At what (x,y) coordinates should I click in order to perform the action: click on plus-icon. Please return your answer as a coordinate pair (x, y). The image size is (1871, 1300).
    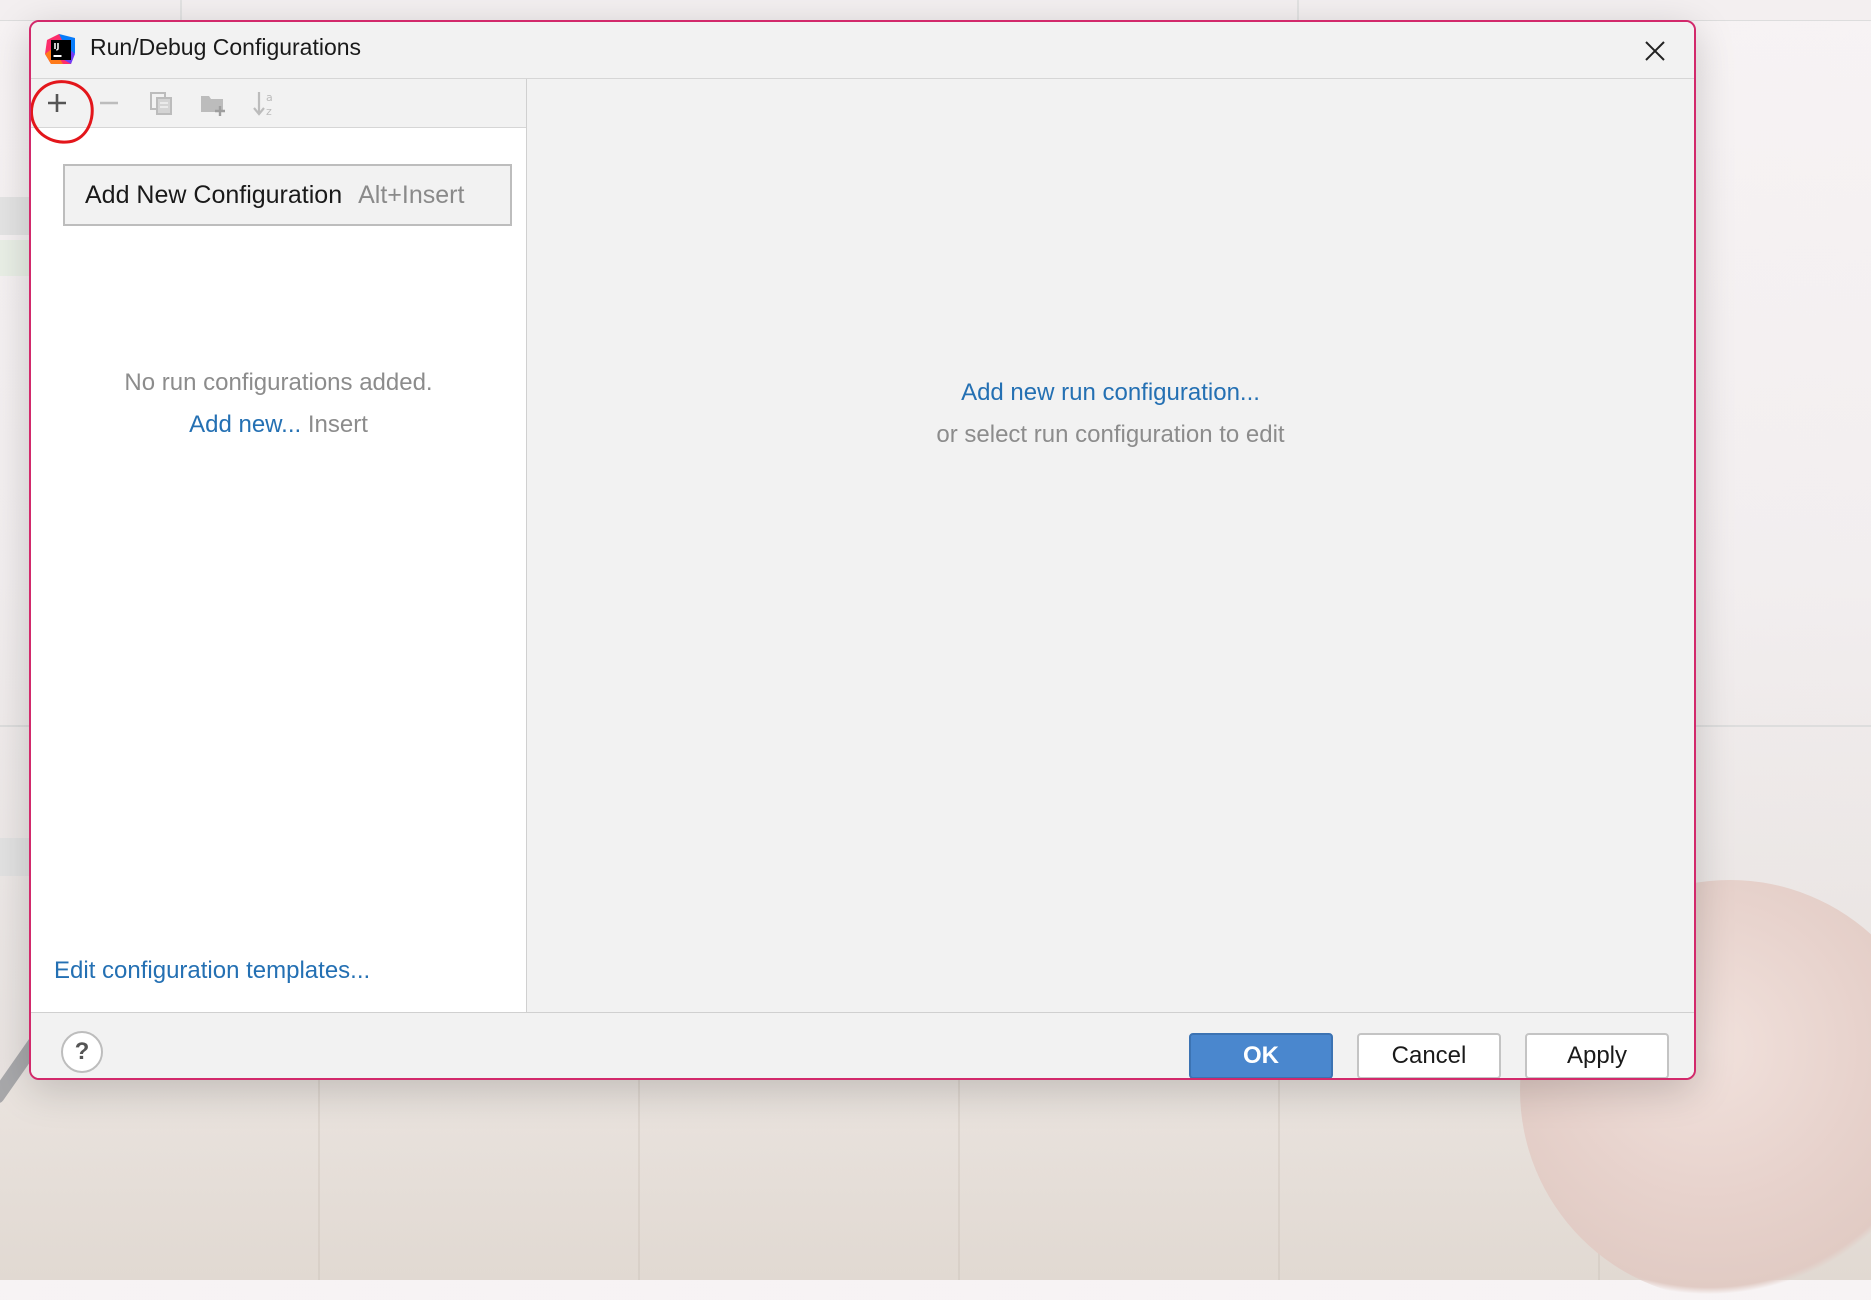
    Looking at the image, I should click on (57, 103).